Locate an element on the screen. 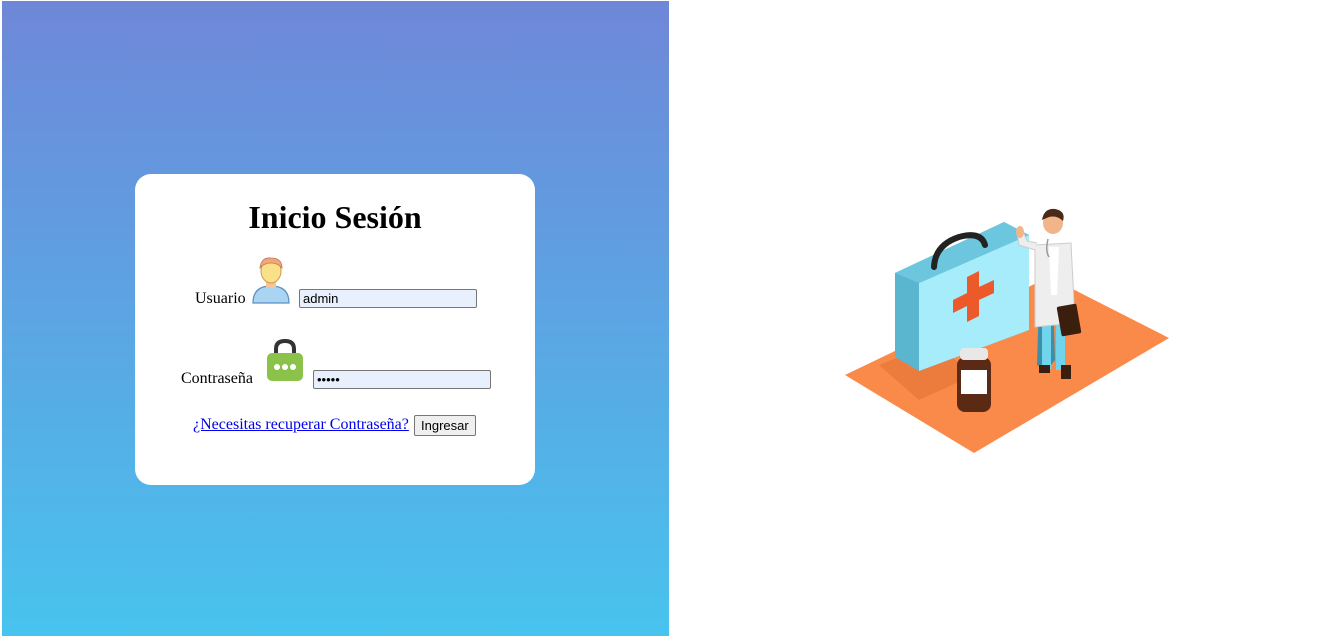  padlock-icon is located at coordinates (285, 362).